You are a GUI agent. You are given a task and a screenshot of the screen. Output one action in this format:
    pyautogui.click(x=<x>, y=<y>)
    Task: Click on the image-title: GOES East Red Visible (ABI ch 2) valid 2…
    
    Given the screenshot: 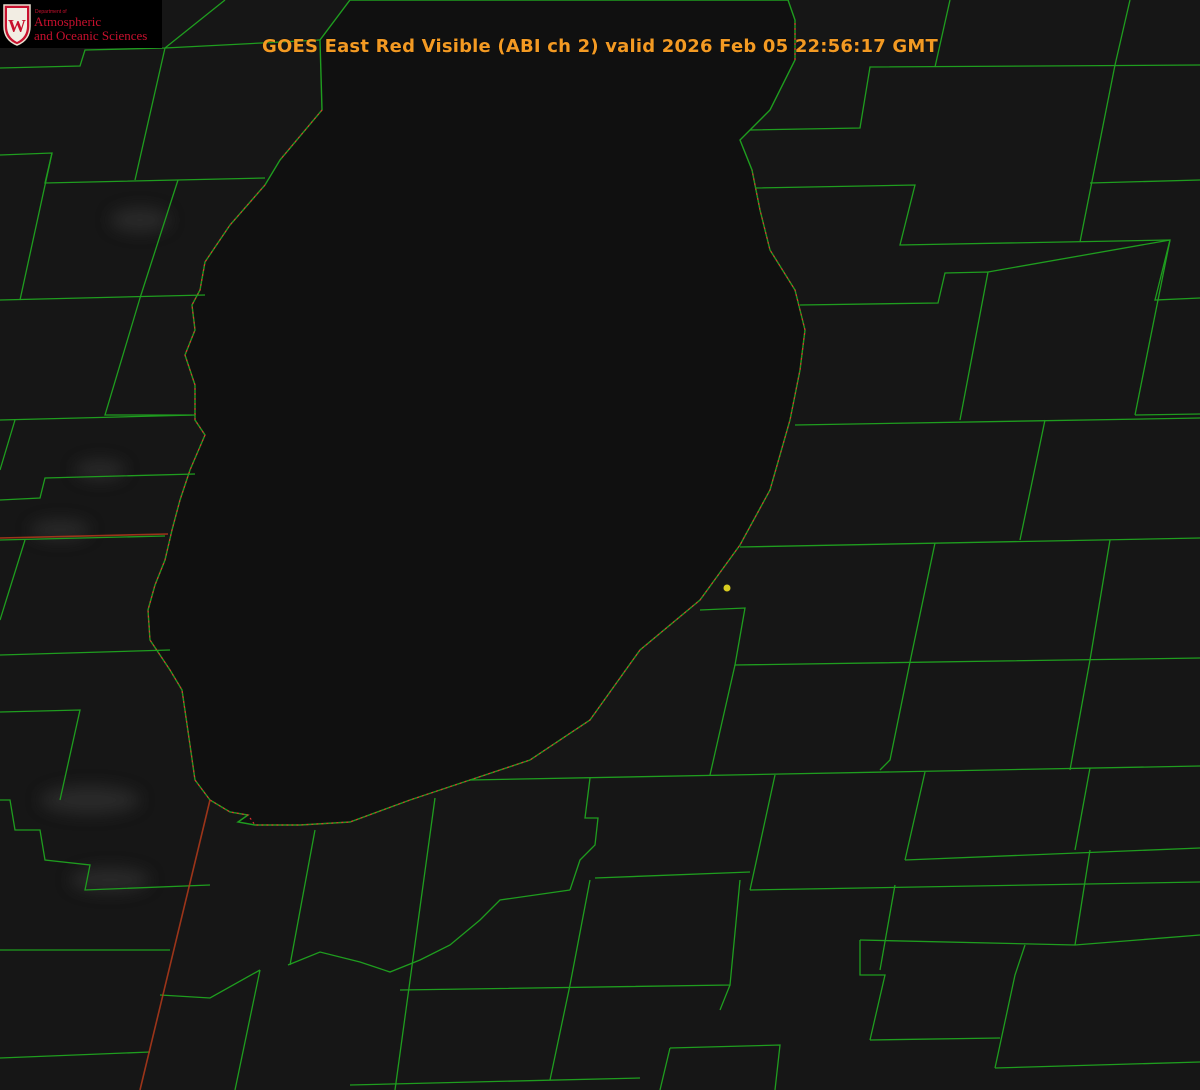 What is the action you would take?
    pyautogui.click(x=599, y=46)
    